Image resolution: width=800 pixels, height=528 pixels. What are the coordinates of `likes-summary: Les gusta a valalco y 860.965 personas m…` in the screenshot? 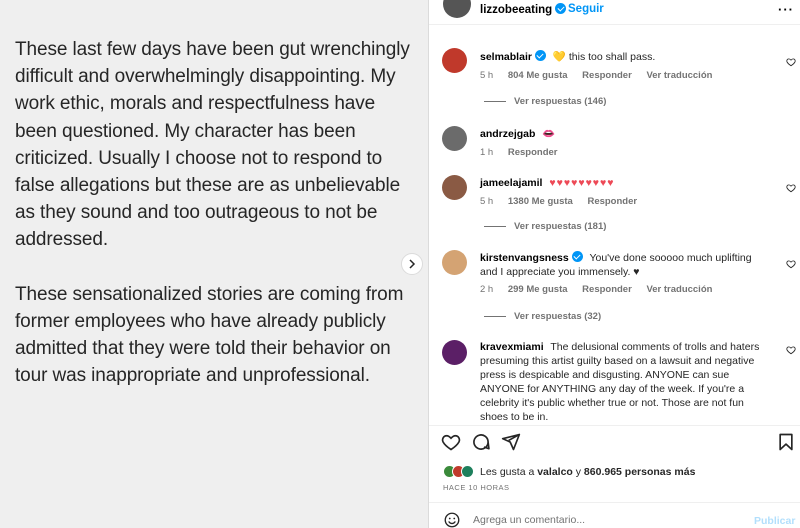 It's located at (569, 471).